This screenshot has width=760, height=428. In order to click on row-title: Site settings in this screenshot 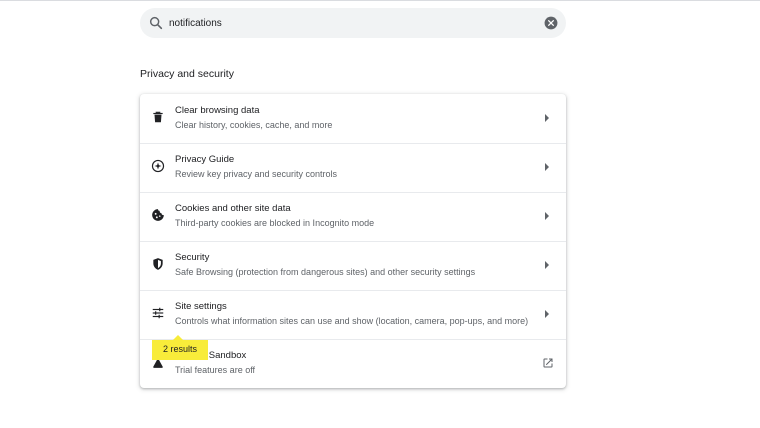, I will do `click(201, 306)`.